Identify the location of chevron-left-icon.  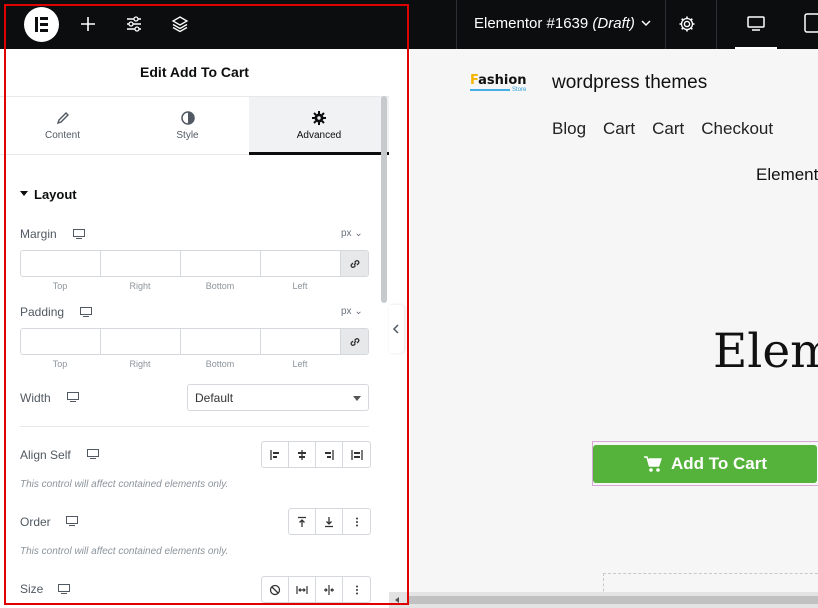
(395, 329).